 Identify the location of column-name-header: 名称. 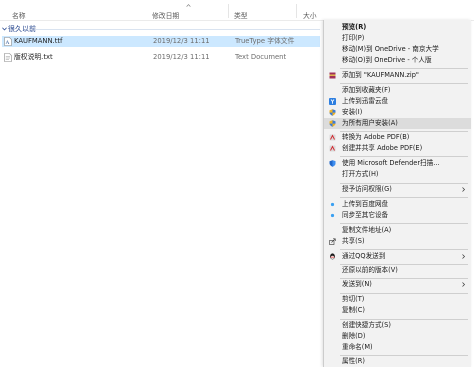
(19, 15).